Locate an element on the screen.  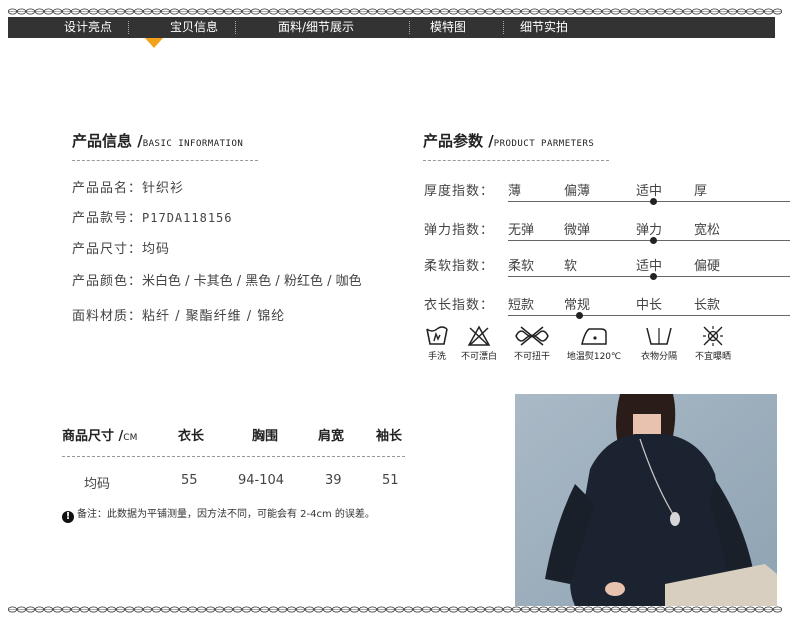
care-no-bleach: 不可漂白 is located at coordinates (479, 343).